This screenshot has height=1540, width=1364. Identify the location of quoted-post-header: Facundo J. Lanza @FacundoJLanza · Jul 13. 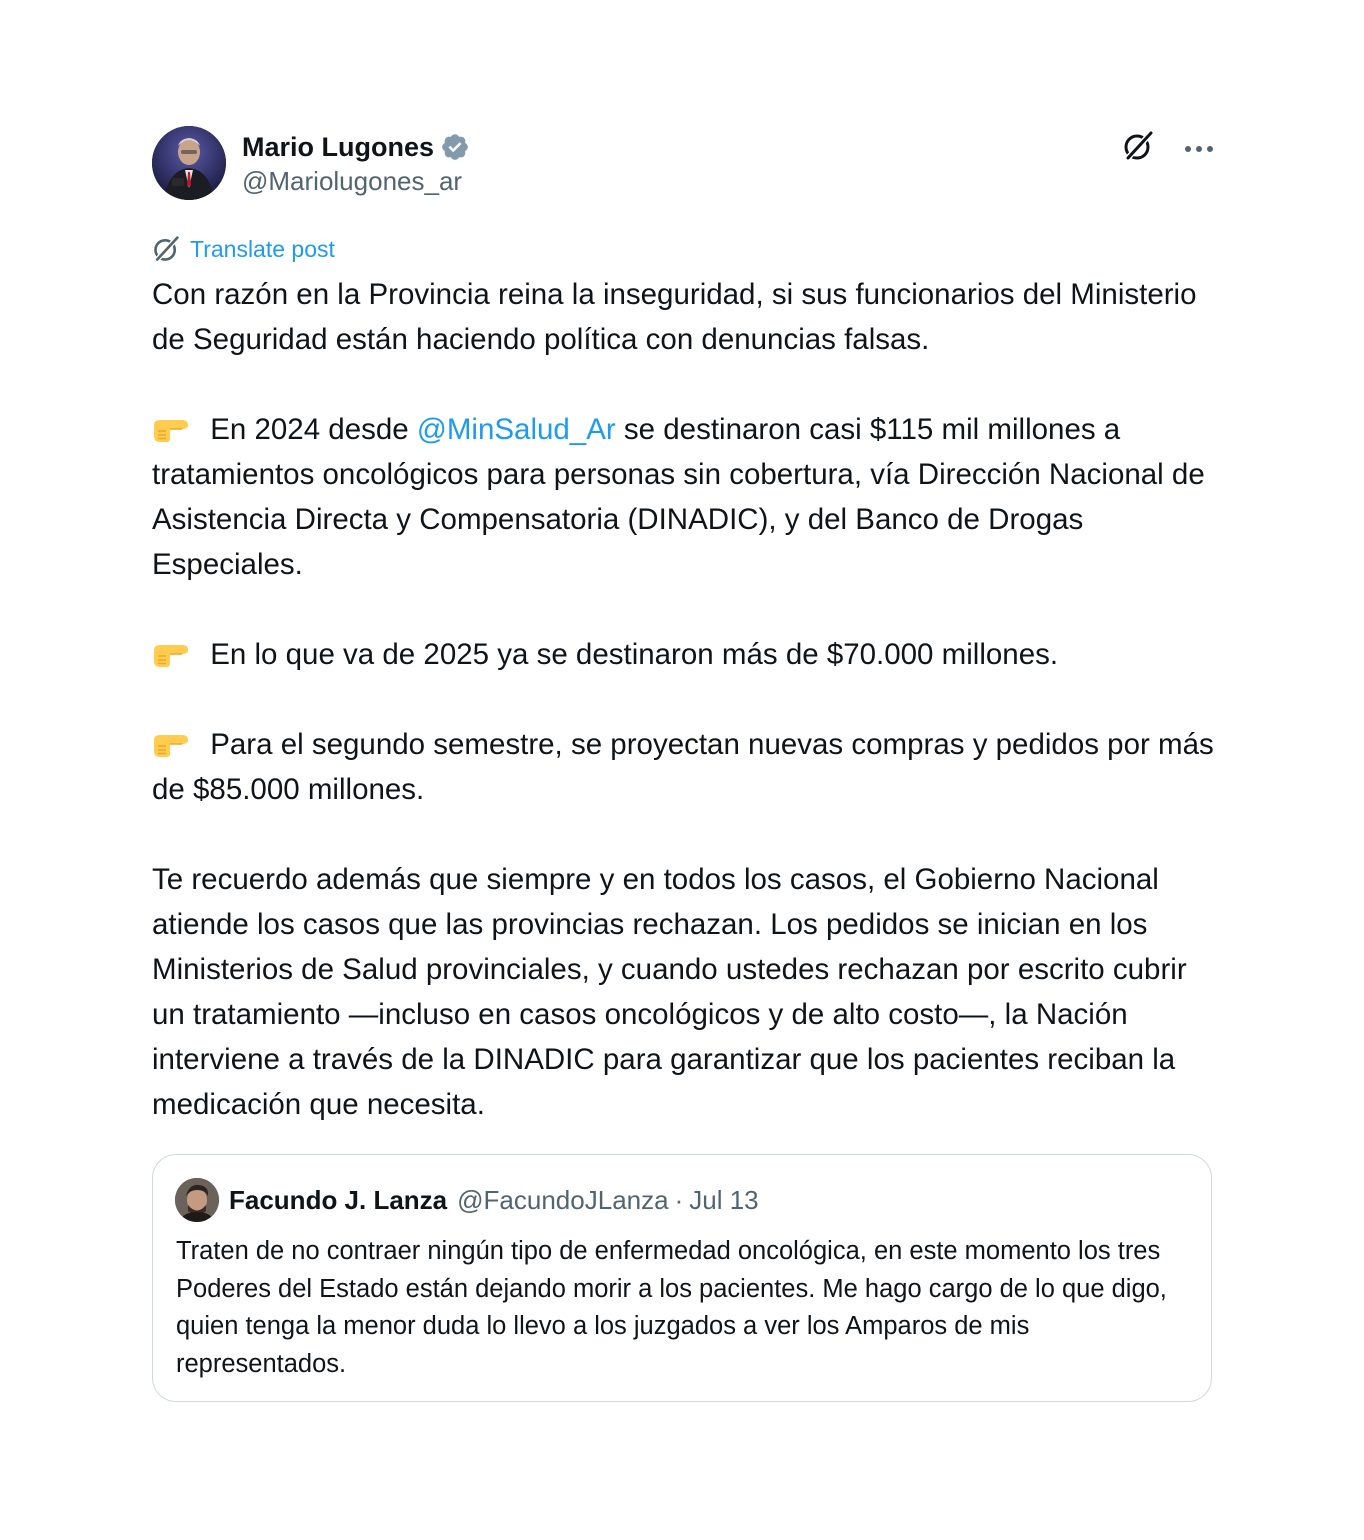
(467, 1200).